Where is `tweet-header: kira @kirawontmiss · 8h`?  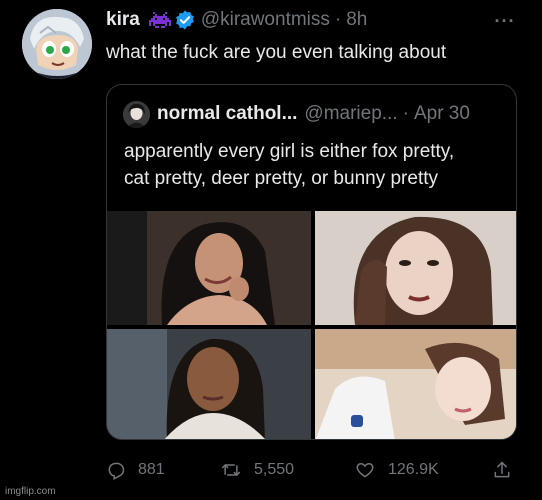 tweet-header: kira @kirawontmiss · 8h is located at coordinates (236, 20).